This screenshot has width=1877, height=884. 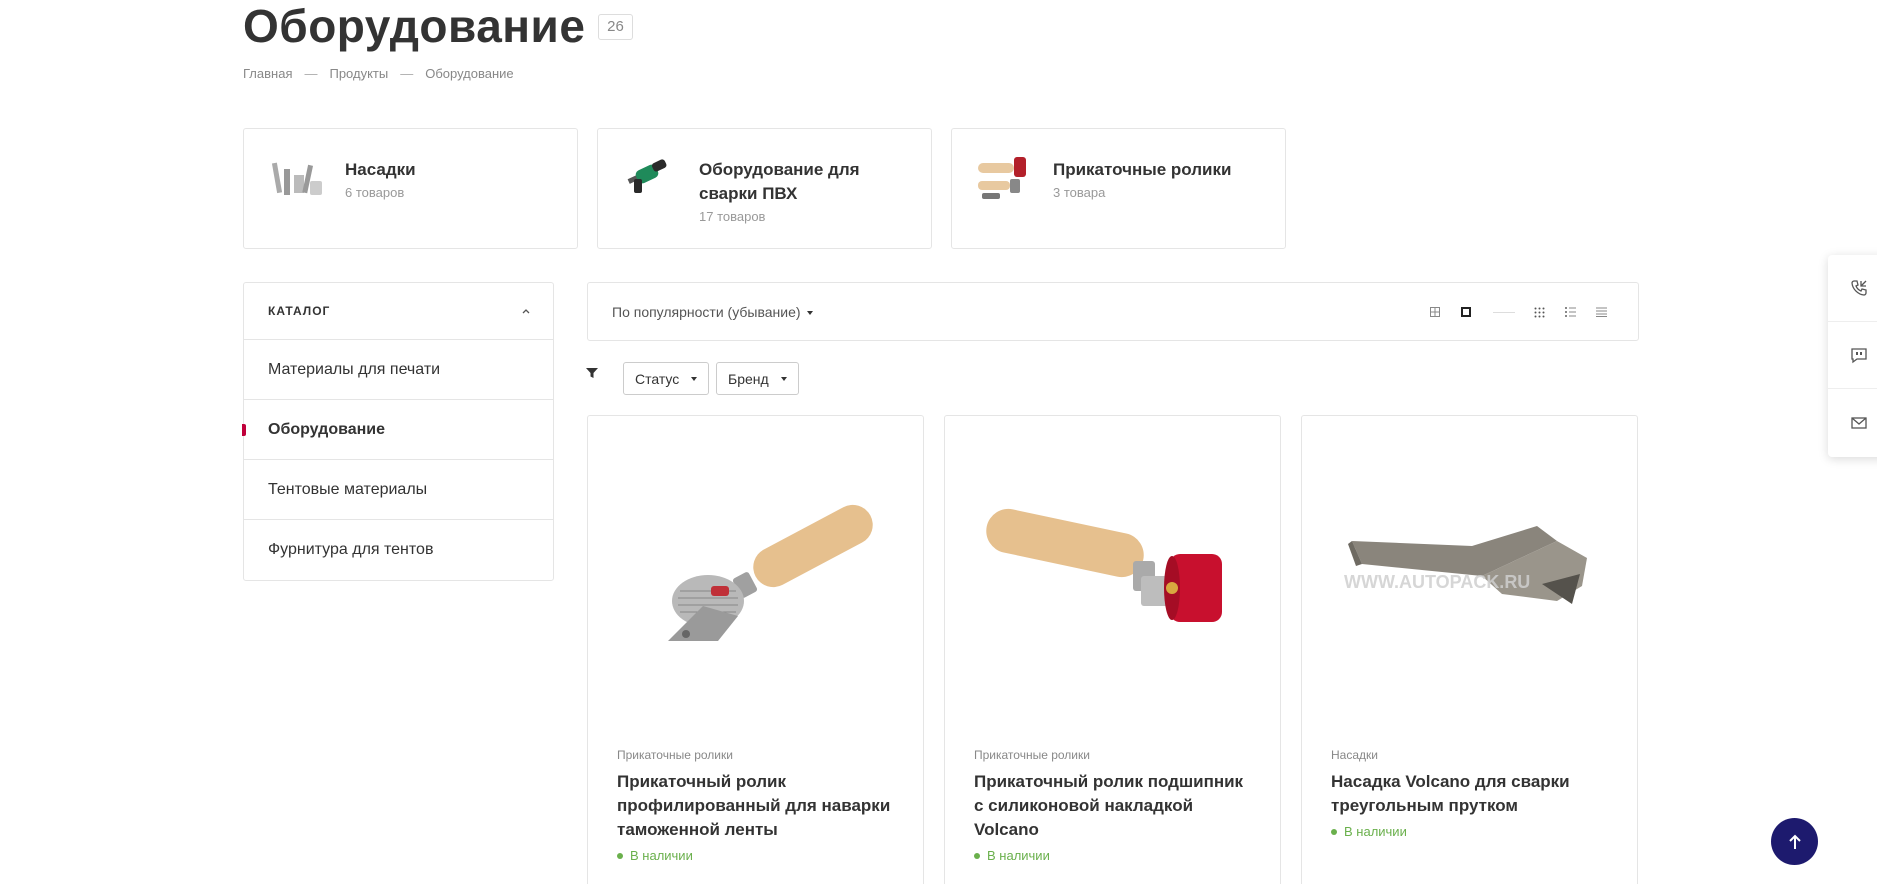 What do you see at coordinates (410, 188) in the screenshot?
I see `category-card-nozzles: Насадки 6 товаров` at bounding box center [410, 188].